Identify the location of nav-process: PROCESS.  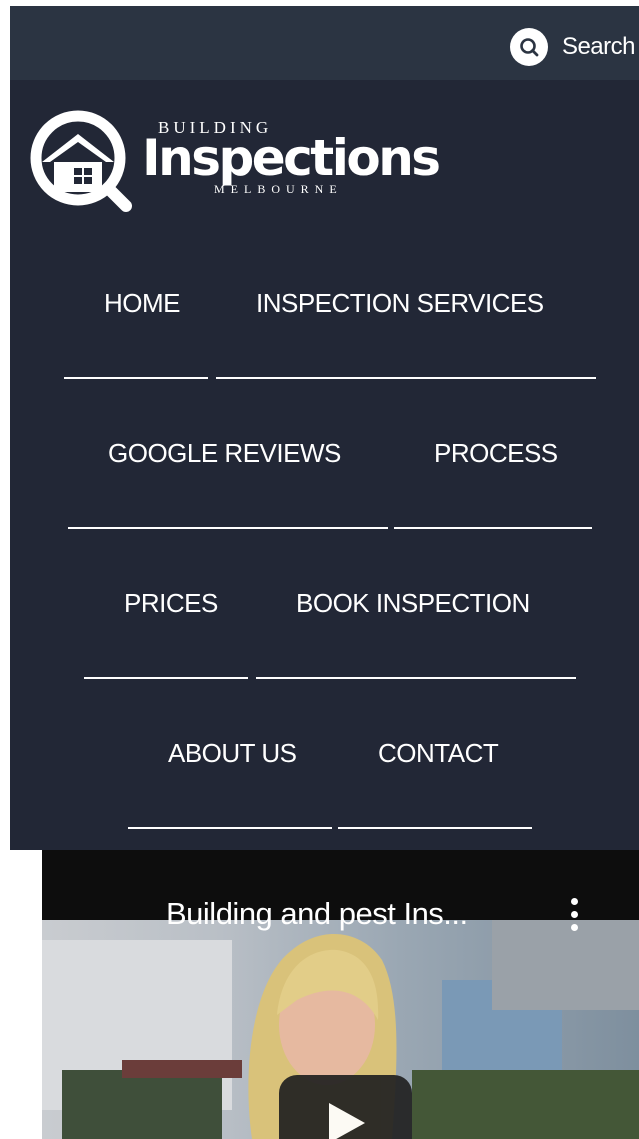
(496, 453).